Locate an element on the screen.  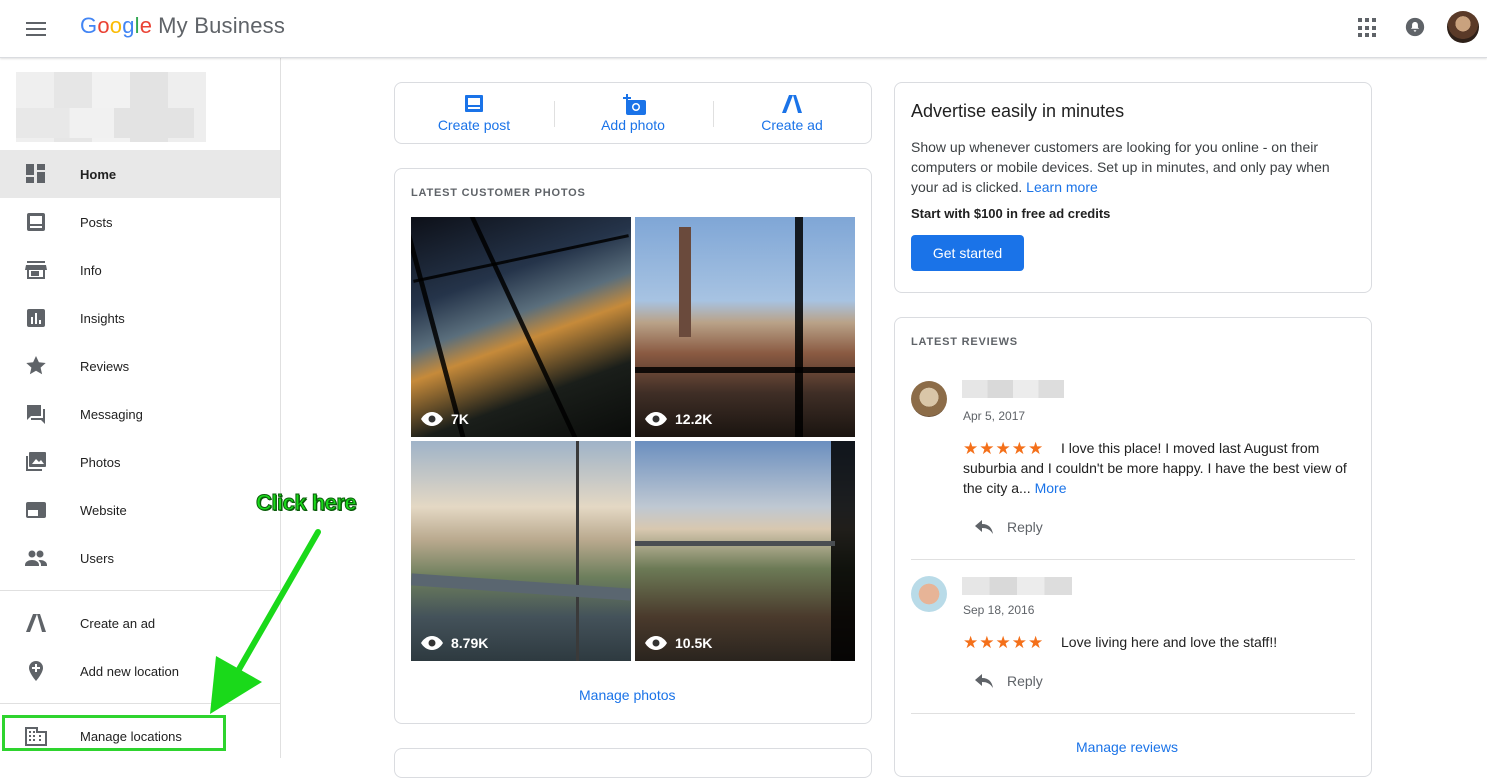
notifications-icon is located at coordinates (1415, 27).